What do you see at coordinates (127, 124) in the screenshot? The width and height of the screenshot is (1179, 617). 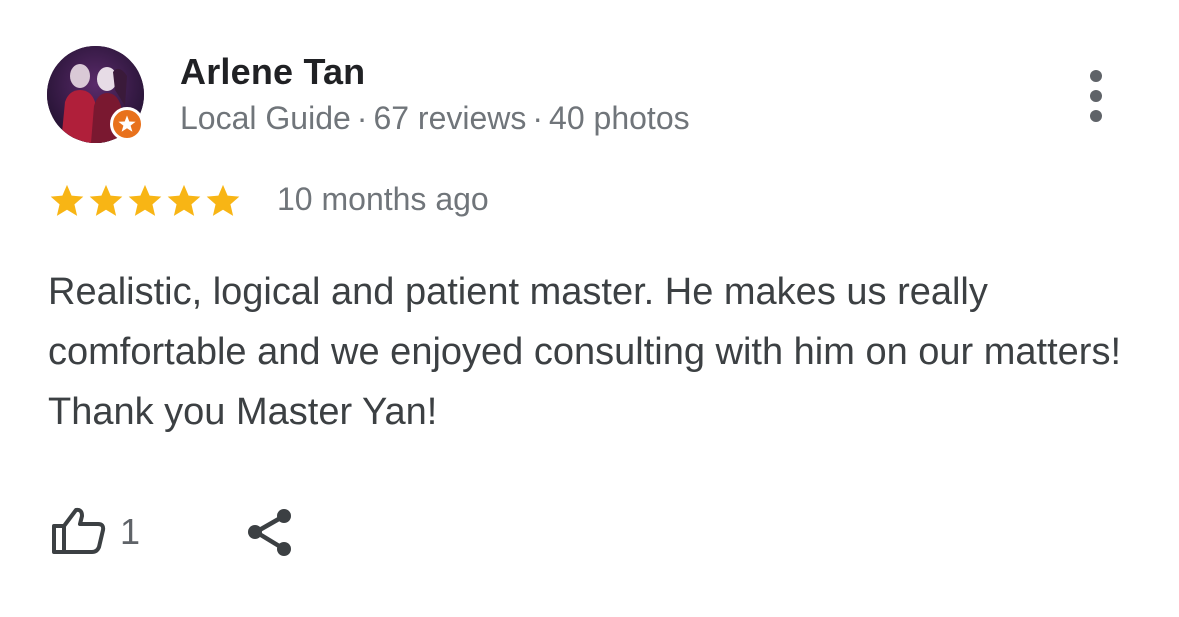 I see `local-guide-badge-icon` at bounding box center [127, 124].